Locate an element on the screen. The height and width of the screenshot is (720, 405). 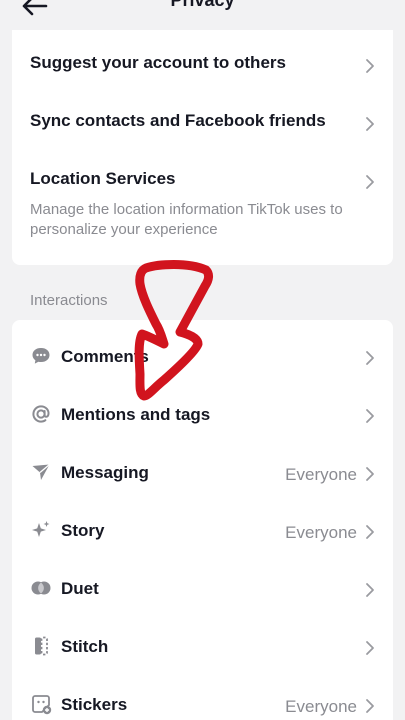
mentions-tags-row: Mentions and tags is located at coordinates (202, 415).